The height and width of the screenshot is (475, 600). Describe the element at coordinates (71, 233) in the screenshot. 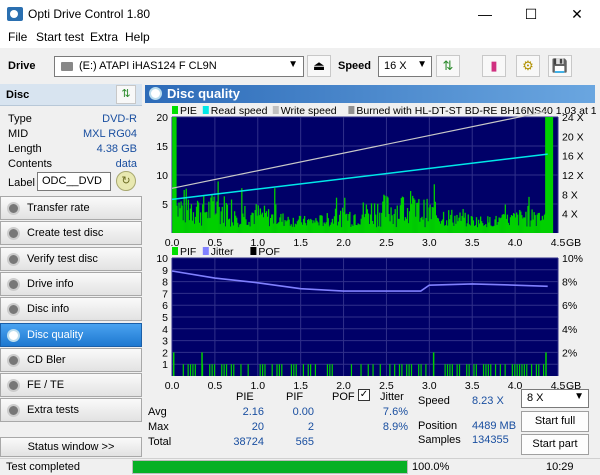

I see `nav-create-test-disc: Create test disc` at that location.